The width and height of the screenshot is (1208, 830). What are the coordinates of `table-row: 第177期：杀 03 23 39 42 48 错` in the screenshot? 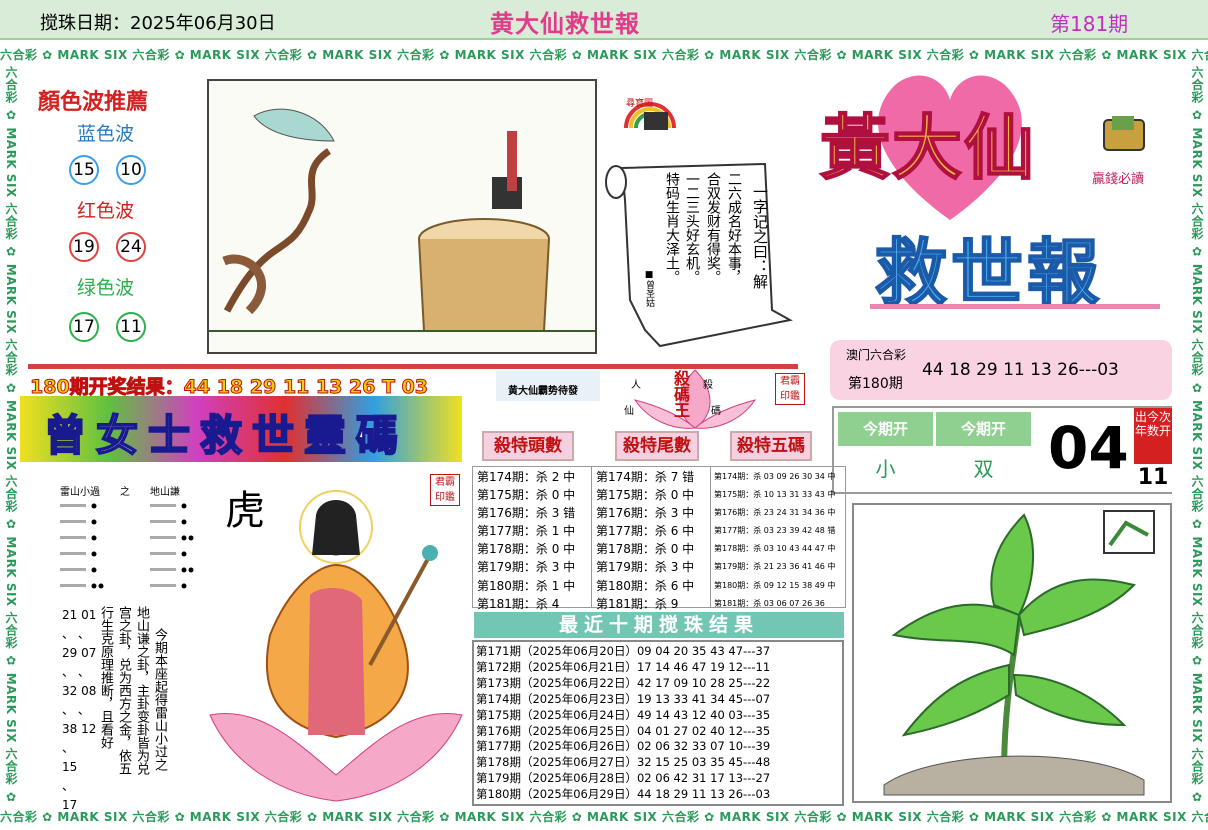 It's located at (775, 531).